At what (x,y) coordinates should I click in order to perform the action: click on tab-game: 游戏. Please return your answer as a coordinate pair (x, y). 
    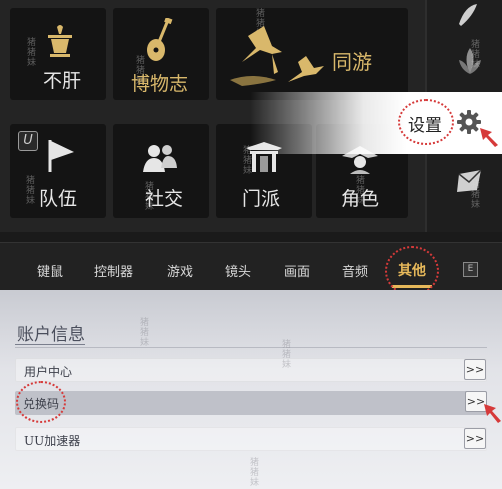
    Looking at the image, I should click on (180, 270).